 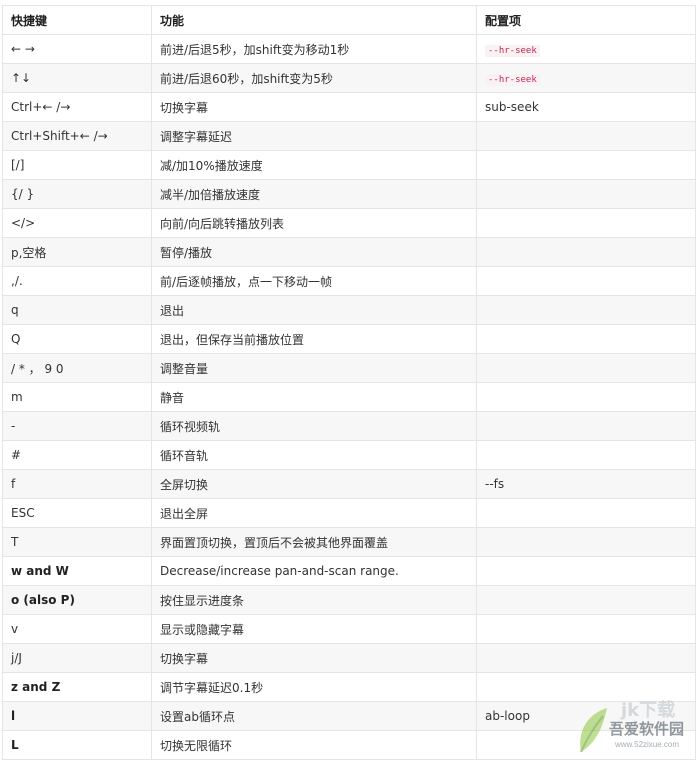 What do you see at coordinates (314, 629) in the screenshot?
I see `function-cell: 显示或隐藏字幕` at bounding box center [314, 629].